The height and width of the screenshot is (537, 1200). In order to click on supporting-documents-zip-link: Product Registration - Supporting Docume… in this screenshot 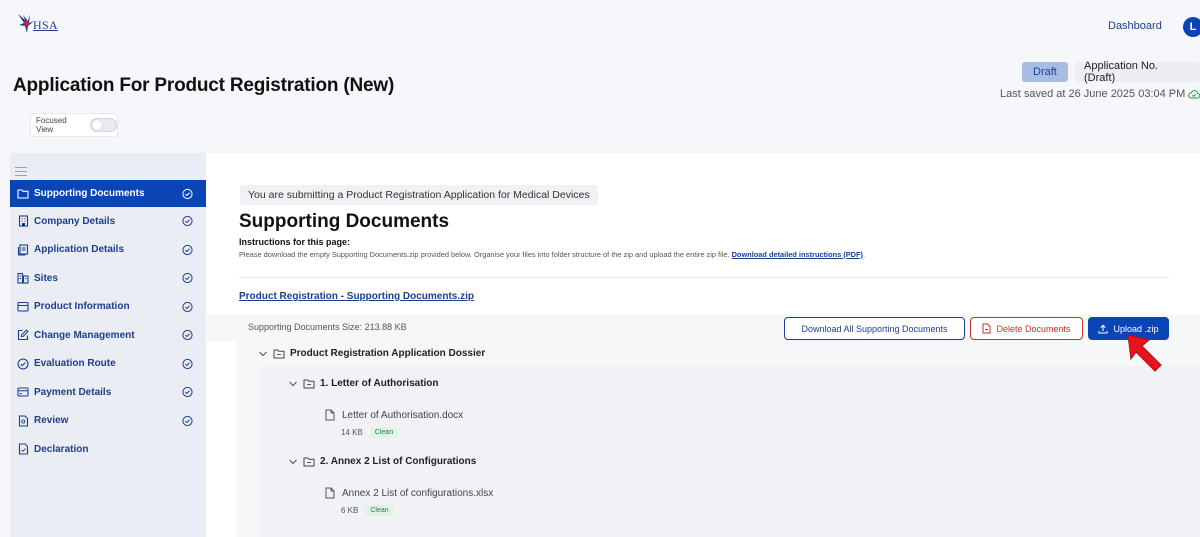, I will do `click(356, 296)`.